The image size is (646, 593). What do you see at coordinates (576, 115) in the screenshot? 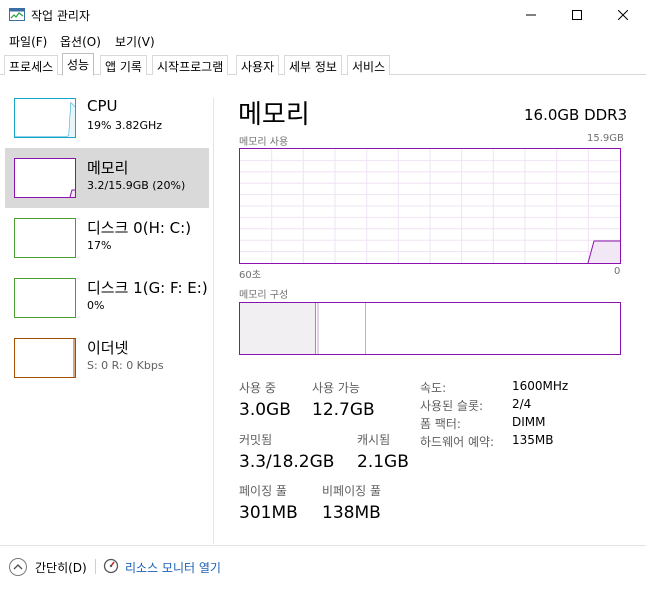
I see `memory-spec: 16.0GB DDR3` at bounding box center [576, 115].